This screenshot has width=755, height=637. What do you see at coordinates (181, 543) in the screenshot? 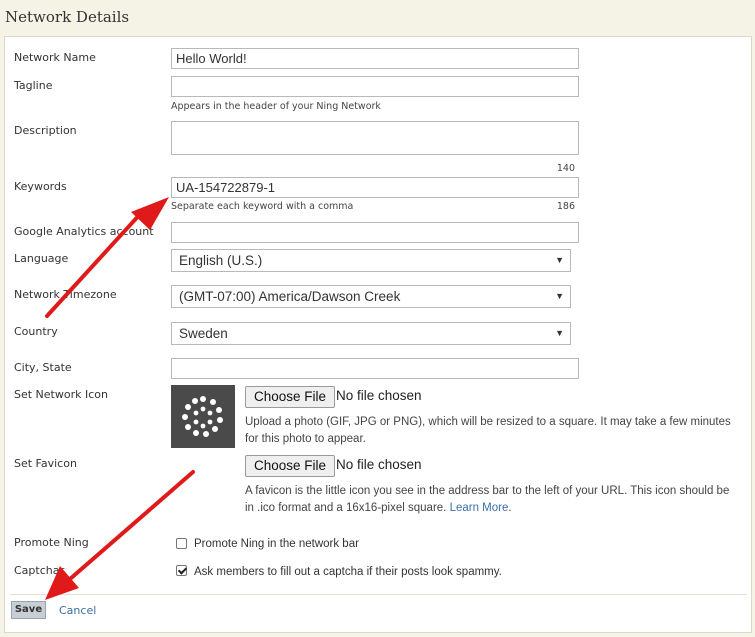
I see `promote-ning-checkbox` at bounding box center [181, 543].